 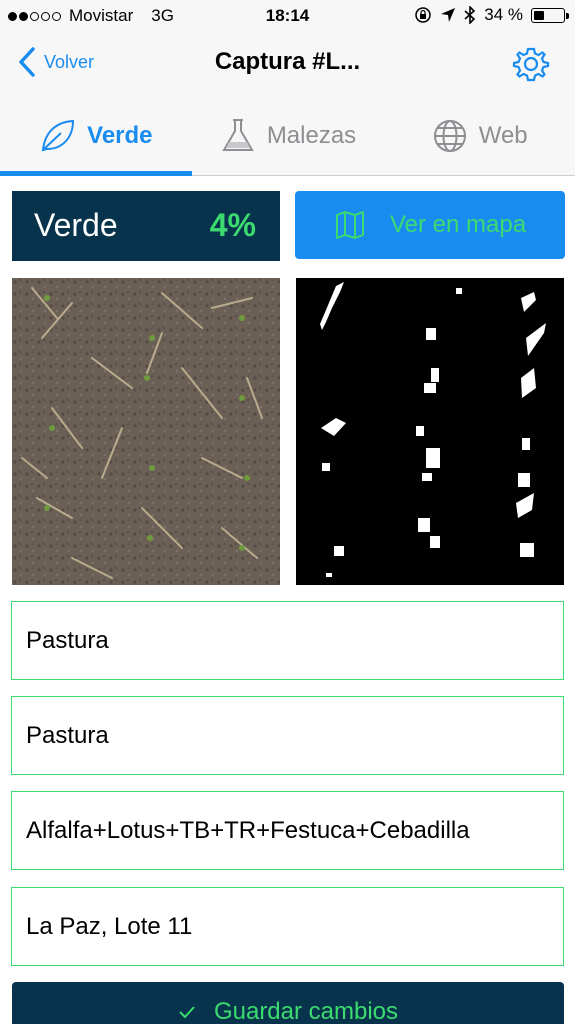 I want to click on field-photo, so click(x=146, y=431).